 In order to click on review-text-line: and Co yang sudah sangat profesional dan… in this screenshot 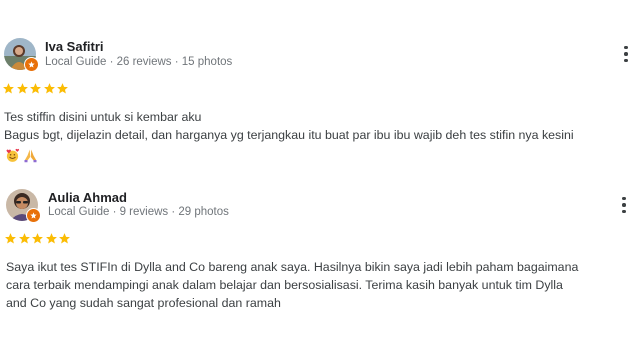, I will do `click(143, 303)`.